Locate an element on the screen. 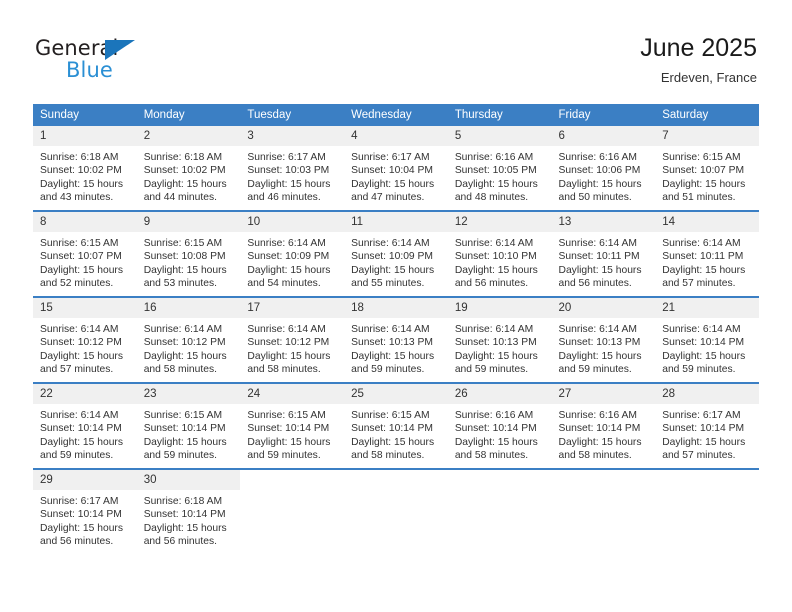 The image size is (792, 612). column-header-thursday: Thursday is located at coordinates (499, 115).